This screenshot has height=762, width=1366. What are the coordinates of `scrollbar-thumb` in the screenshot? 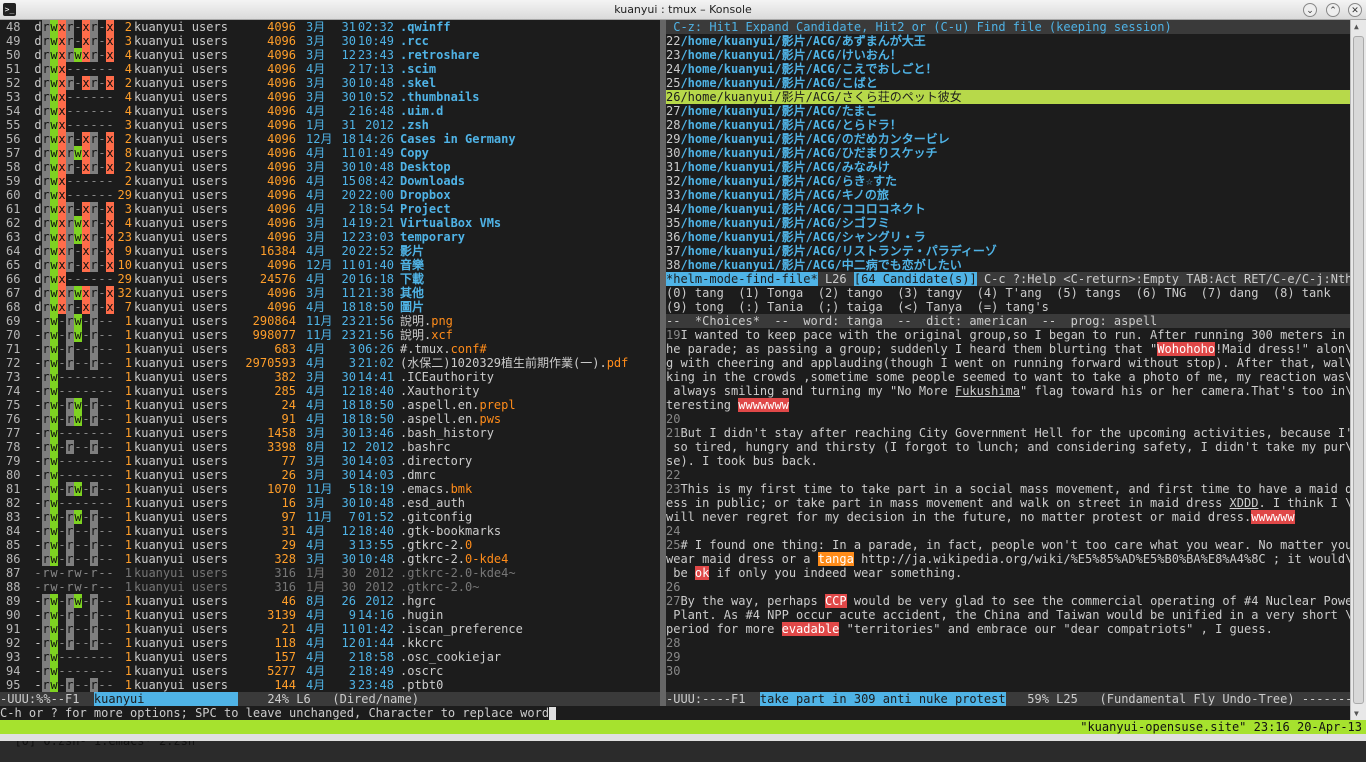 It's located at (1358, 370).